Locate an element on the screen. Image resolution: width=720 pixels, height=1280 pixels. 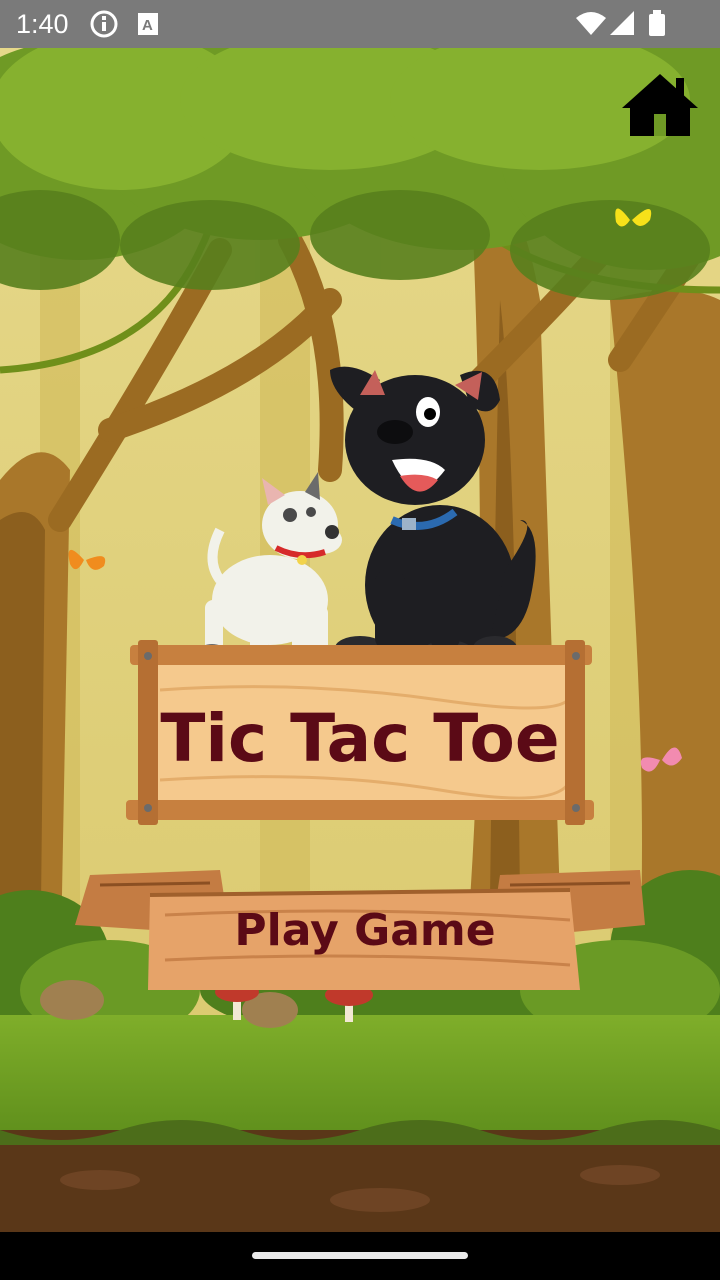
play-game-label: Play Game is located at coordinates (365, 930).